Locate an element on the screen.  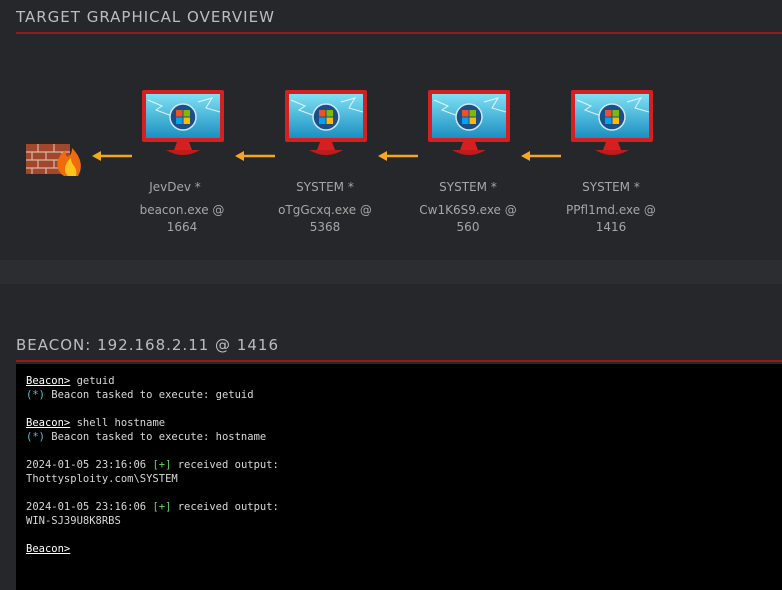
console-output-value: Thottysploity.com\SYSTEM is located at coordinates (102, 479).